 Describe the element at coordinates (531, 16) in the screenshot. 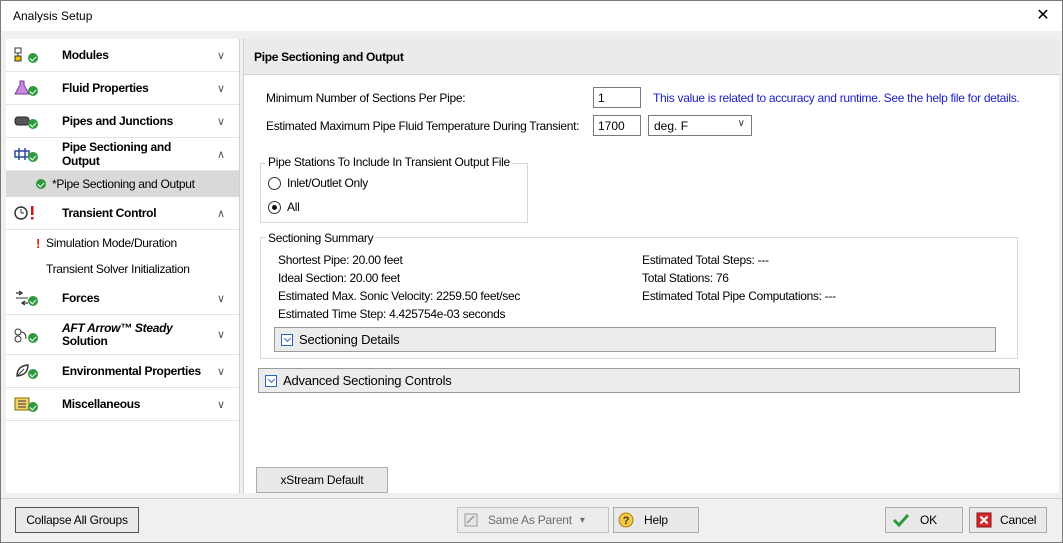

I see `title-bar: Analysis Setup ✕` at that location.